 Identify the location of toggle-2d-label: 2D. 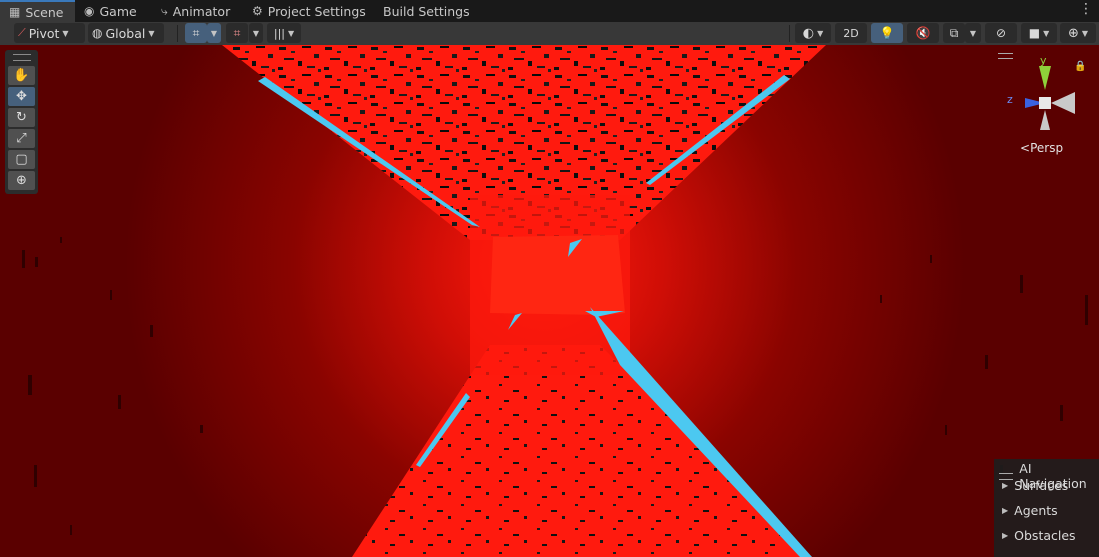
(851, 33).